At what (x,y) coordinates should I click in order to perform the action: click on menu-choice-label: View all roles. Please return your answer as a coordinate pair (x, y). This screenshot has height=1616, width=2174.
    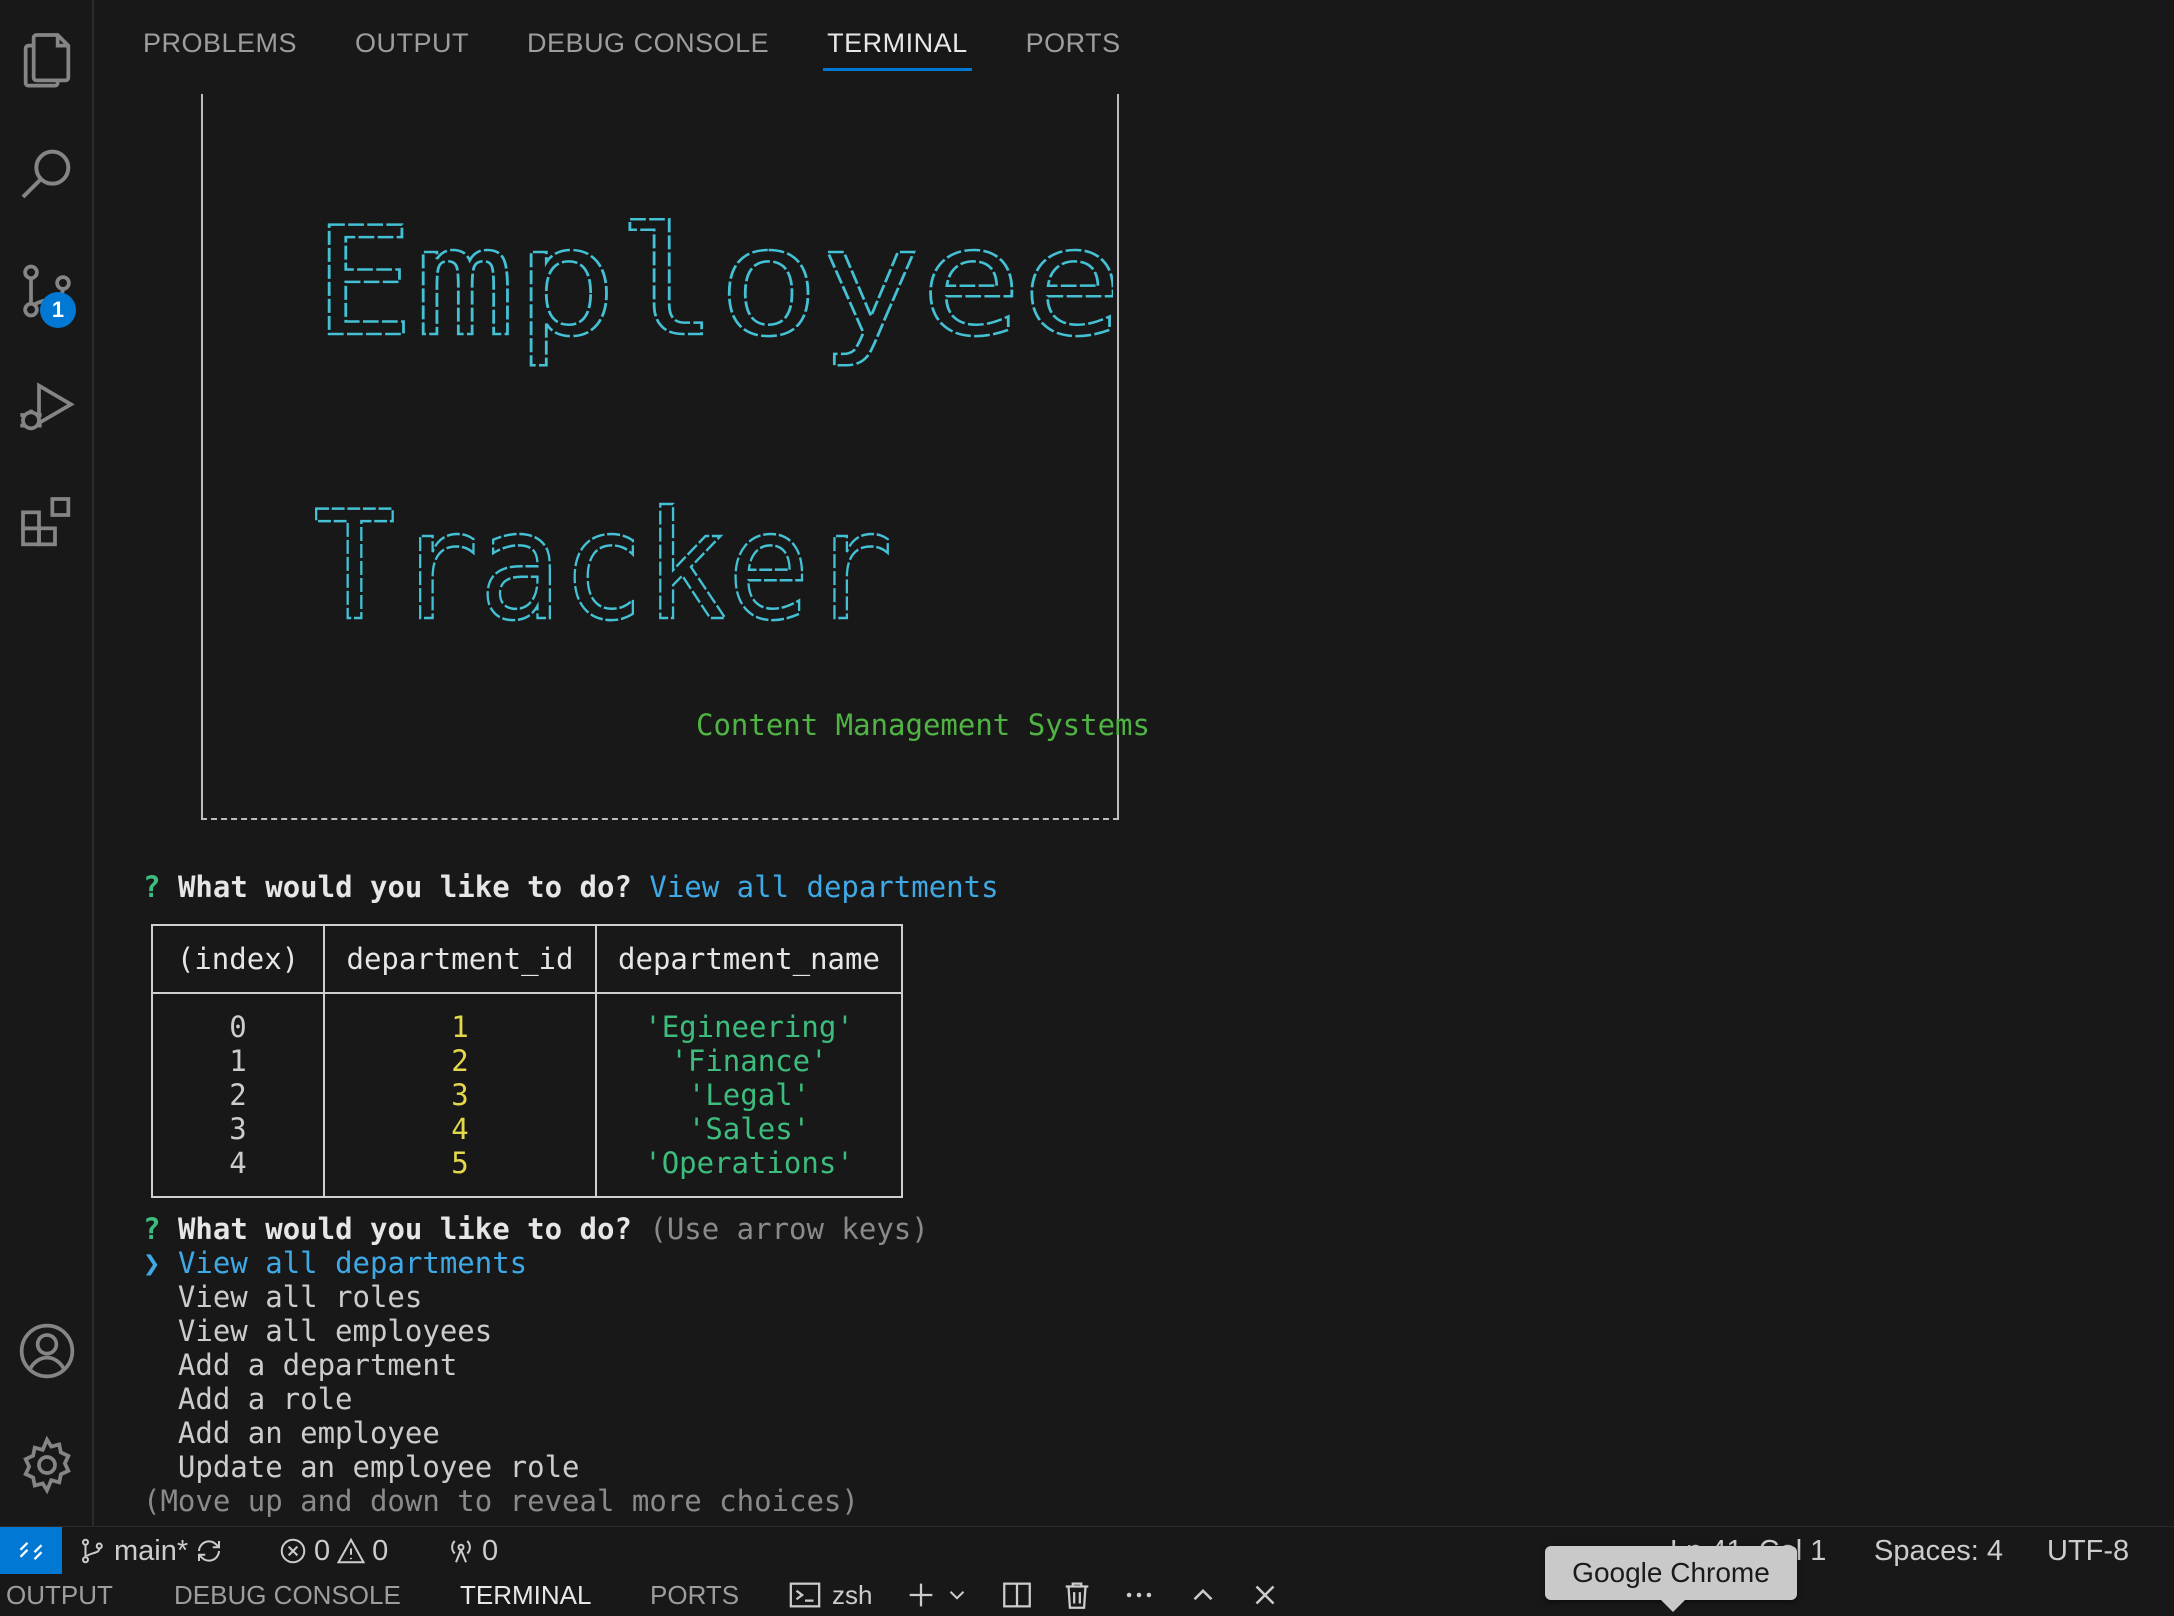
    Looking at the image, I should click on (300, 1297).